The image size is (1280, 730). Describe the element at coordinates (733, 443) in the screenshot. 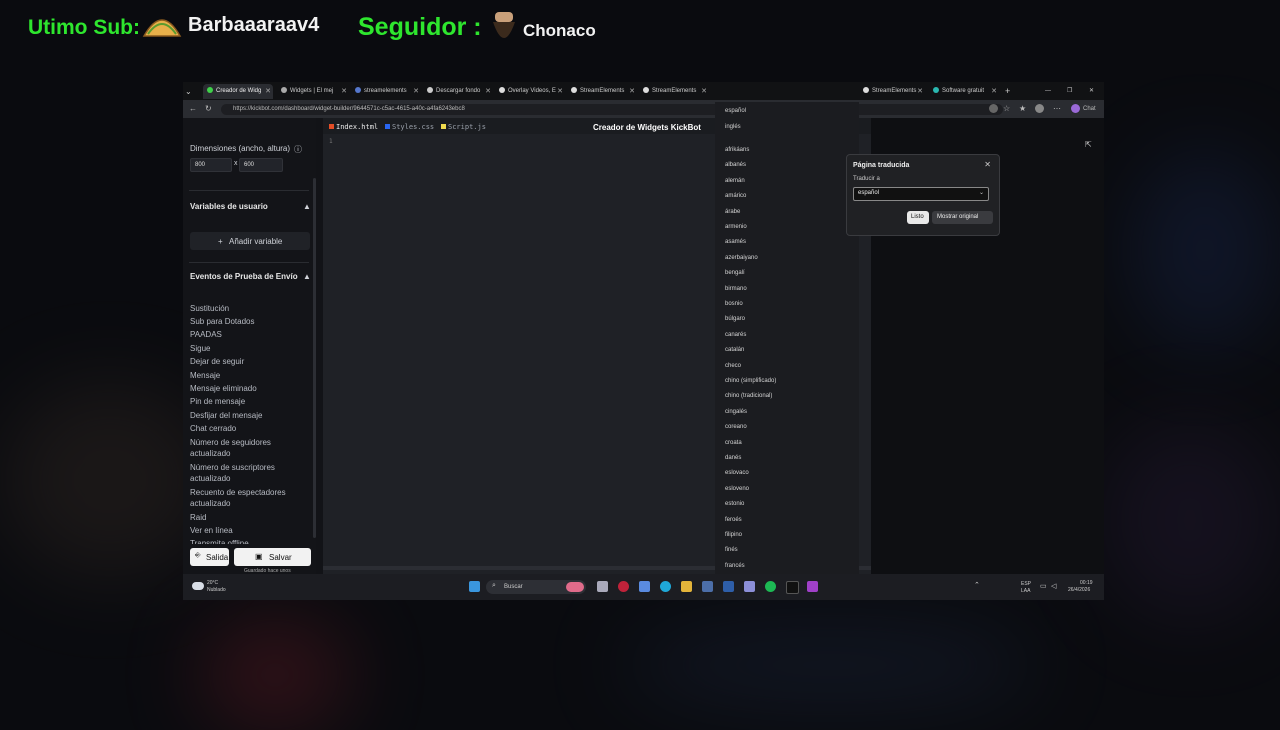

I see `language-option: croata` at that location.